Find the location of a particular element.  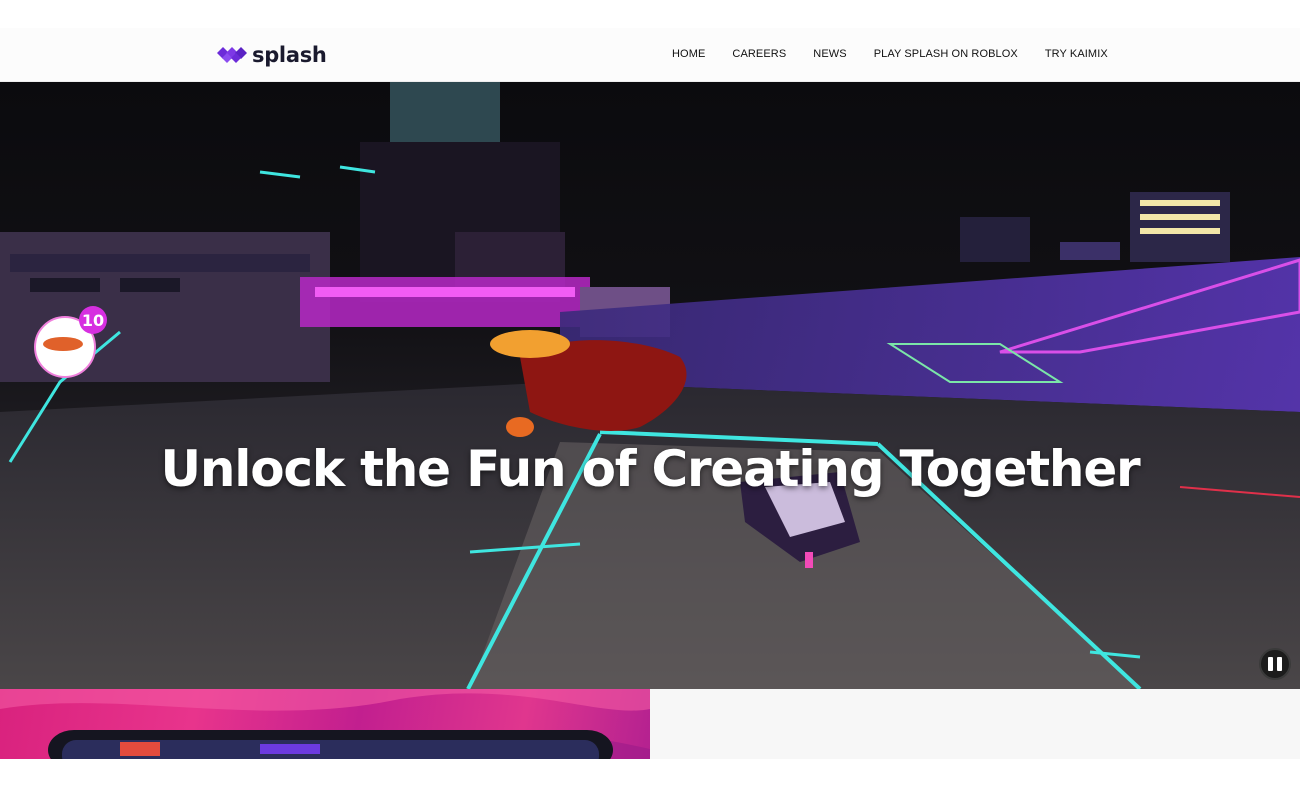

promo-artwork is located at coordinates (325, 724).